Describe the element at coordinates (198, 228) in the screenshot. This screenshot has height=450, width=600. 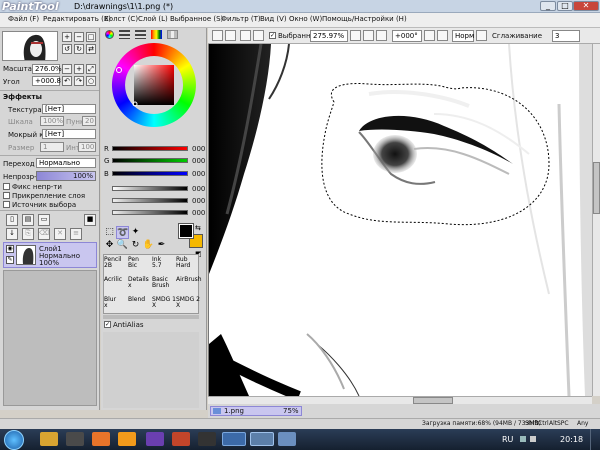
I see `swap-colors-icon: ⇆` at that location.